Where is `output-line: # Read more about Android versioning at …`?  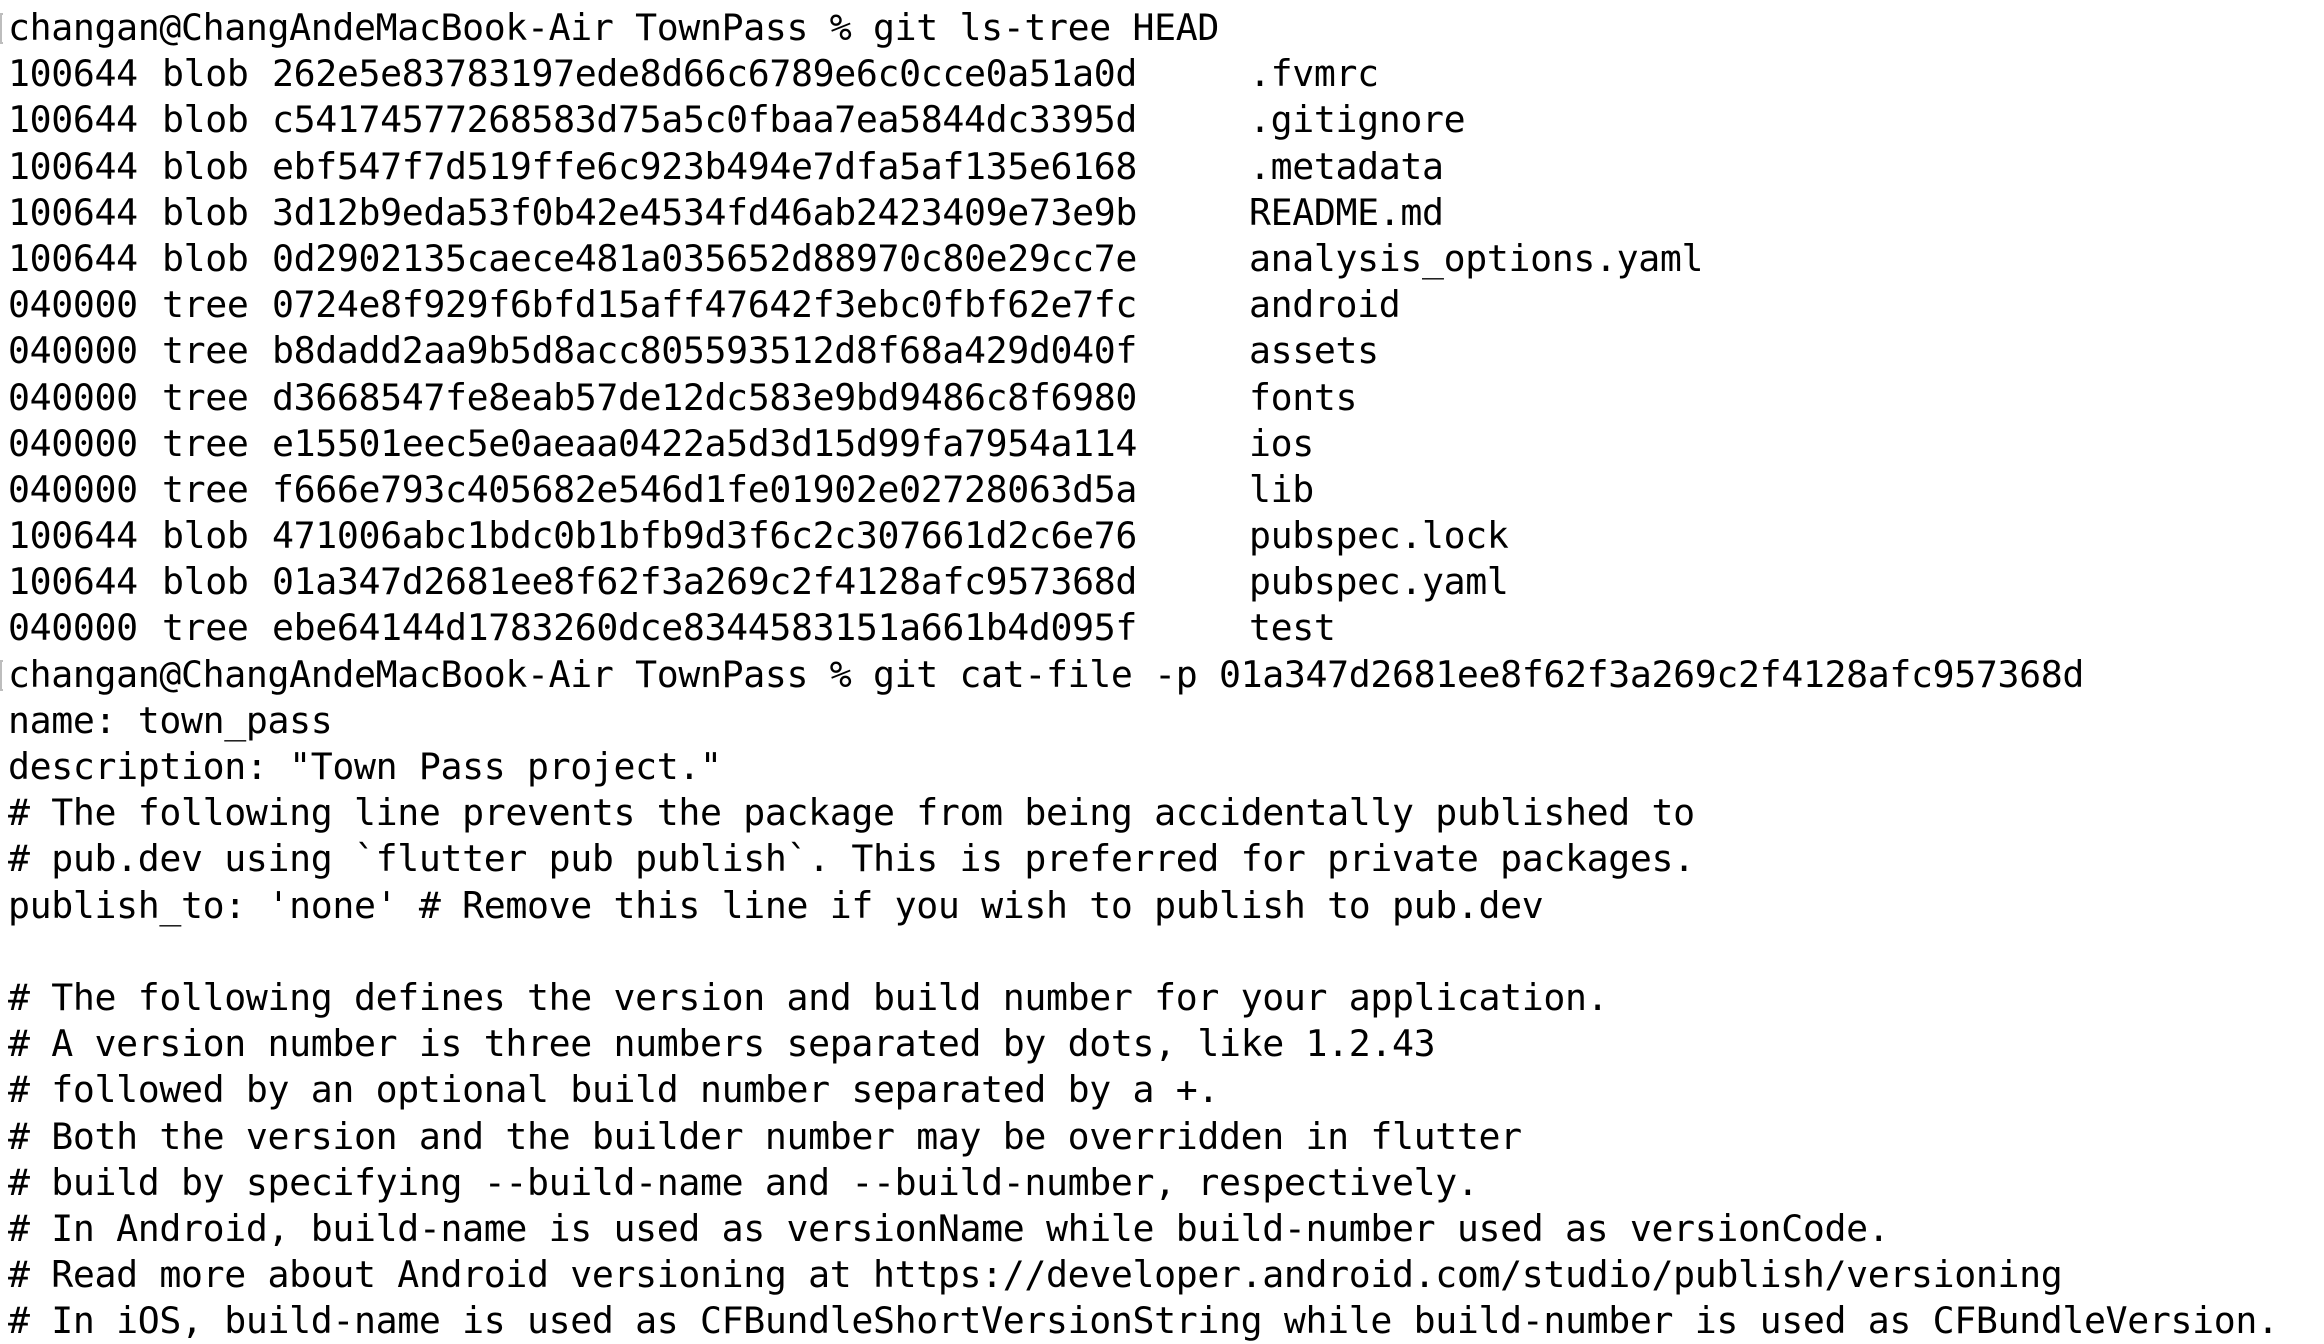
output-line: # Read more about Android versioning at … is located at coordinates (1035, 1275).